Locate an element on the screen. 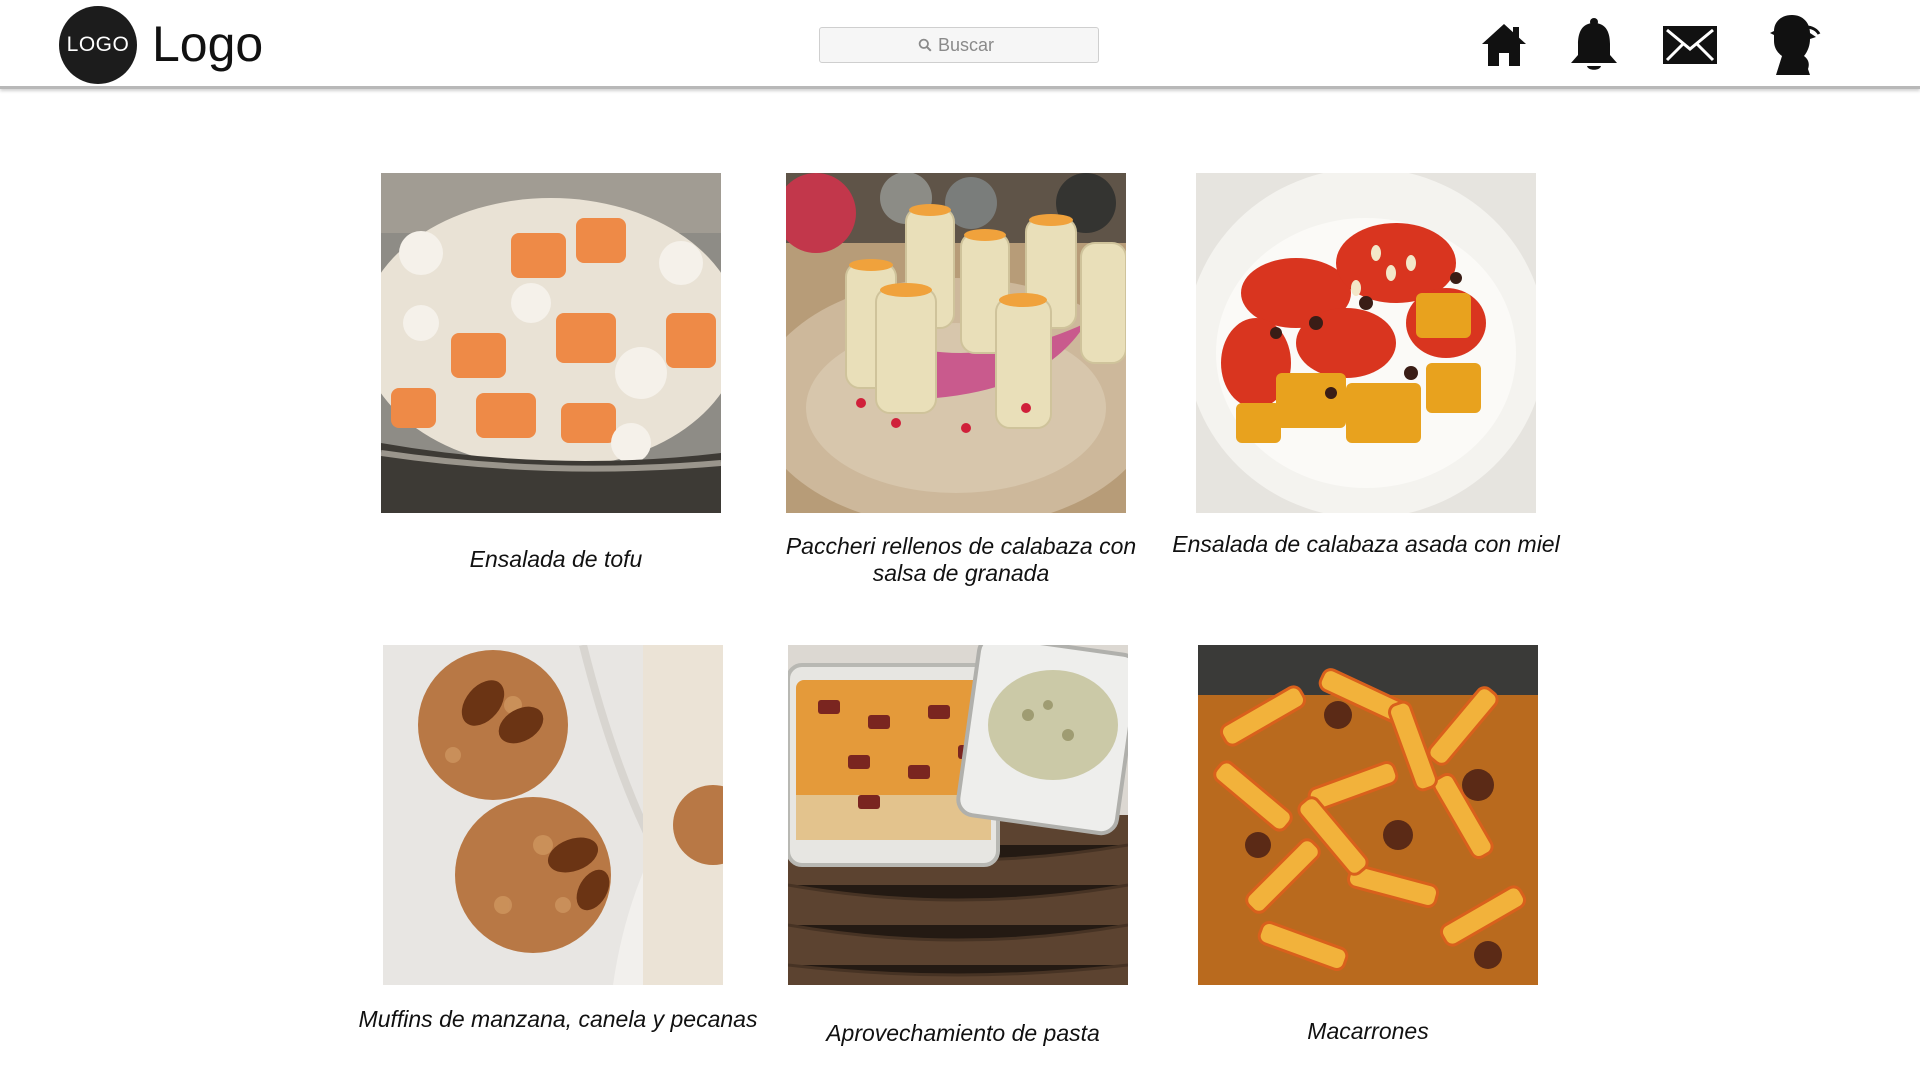  recipe-image-macarrones is located at coordinates (1368, 815).